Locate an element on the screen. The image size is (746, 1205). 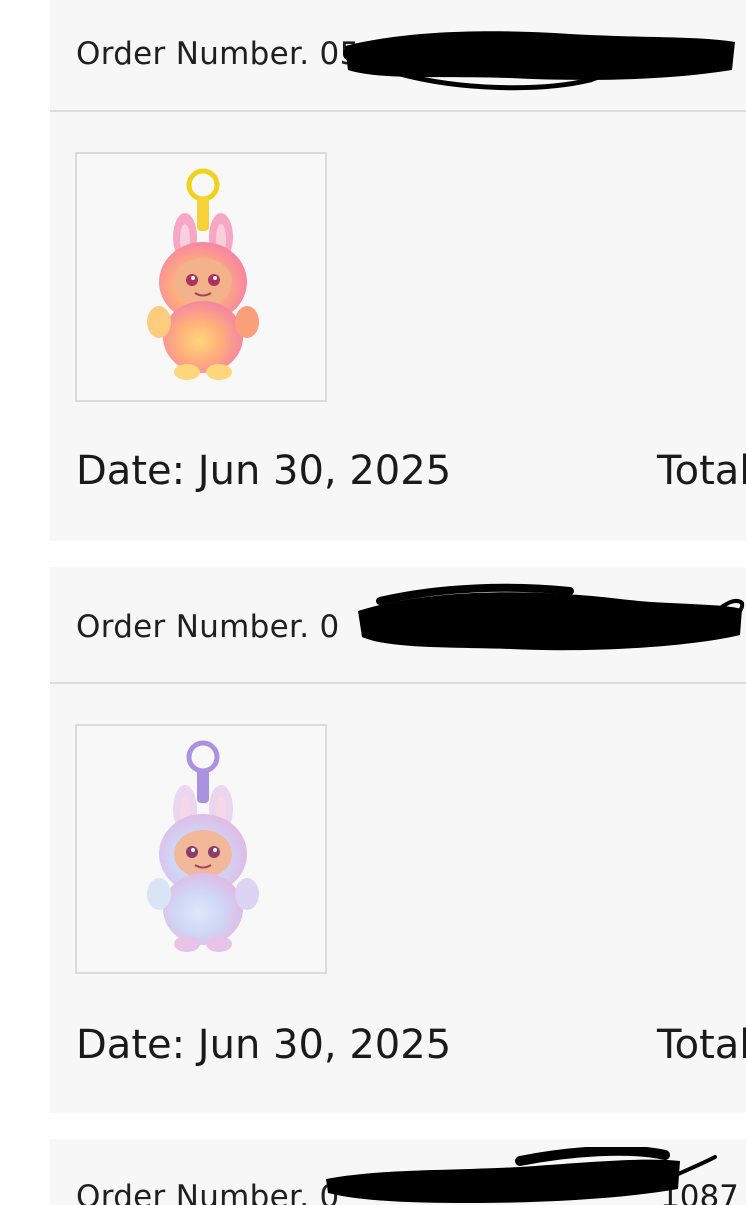
order-number-start: 05/ is located at coordinates (345, 54).